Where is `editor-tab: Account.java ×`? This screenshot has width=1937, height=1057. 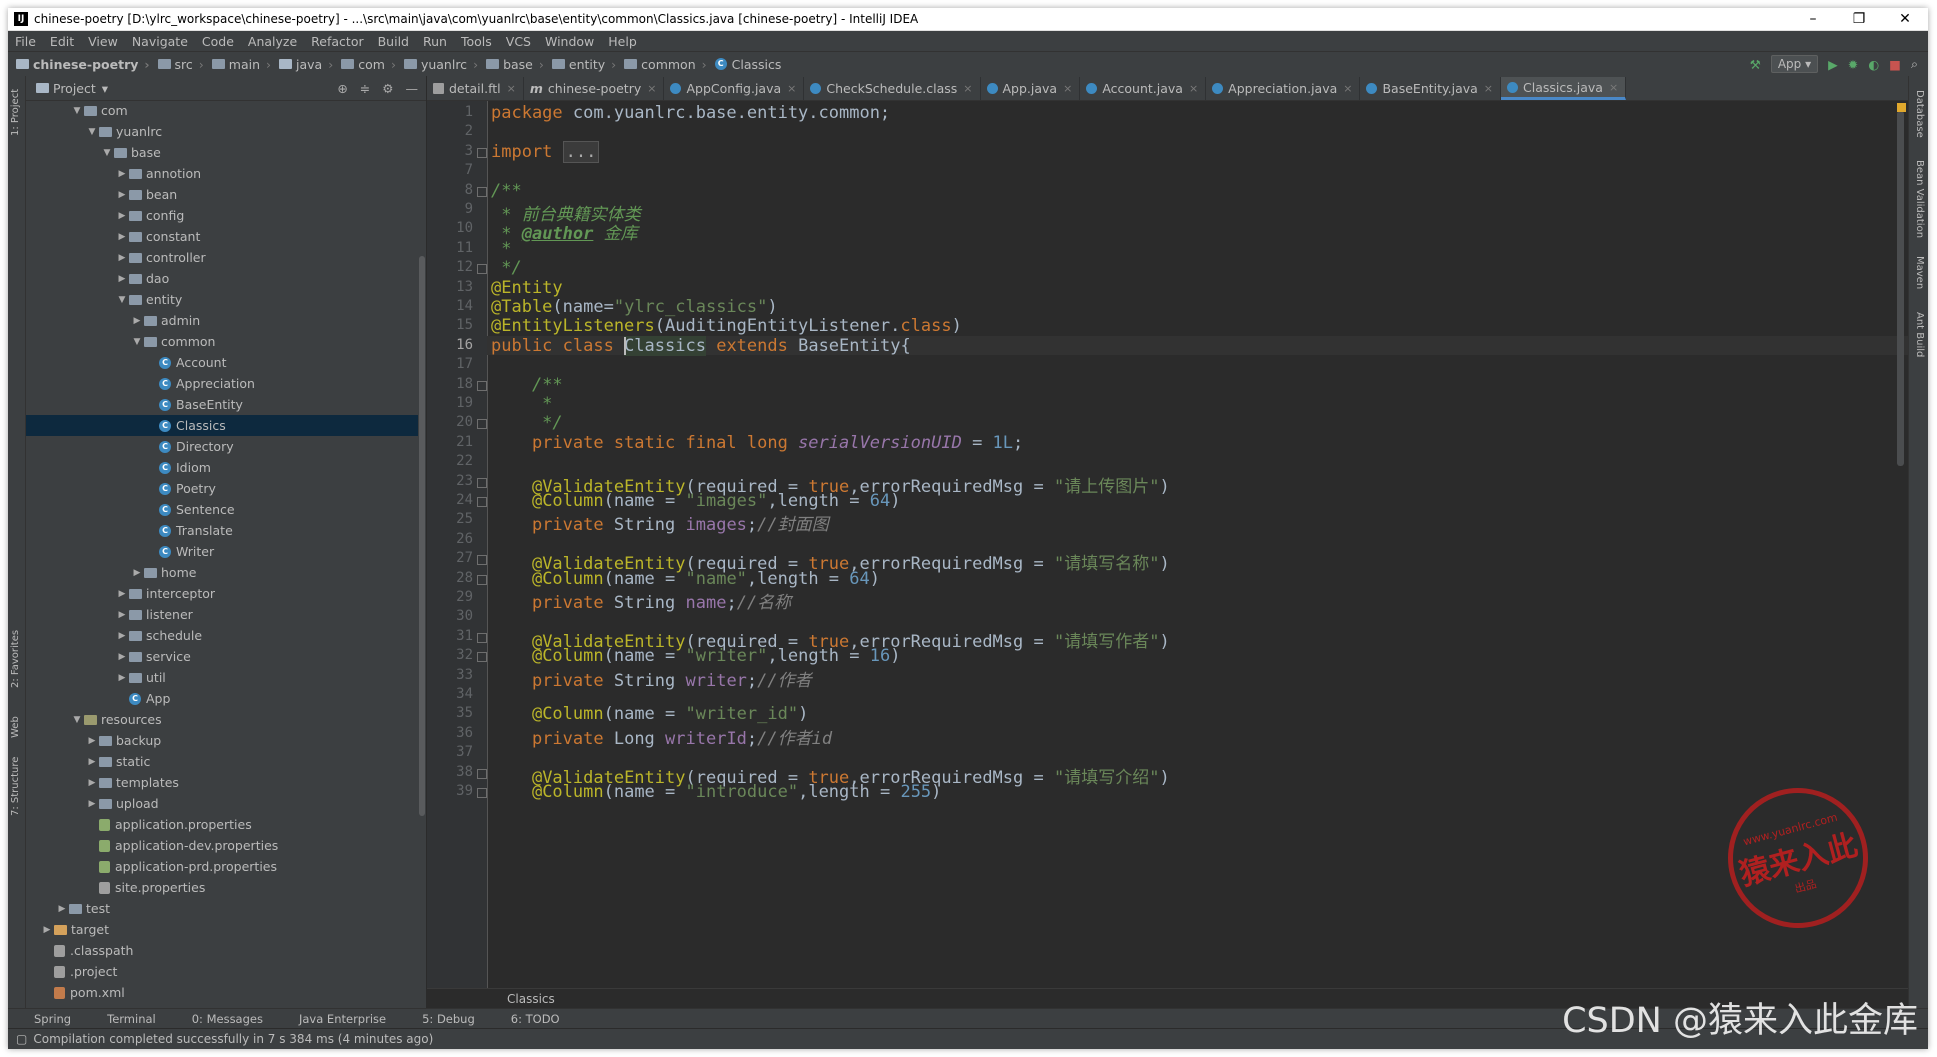 editor-tab: Account.java × is located at coordinates (1143, 88).